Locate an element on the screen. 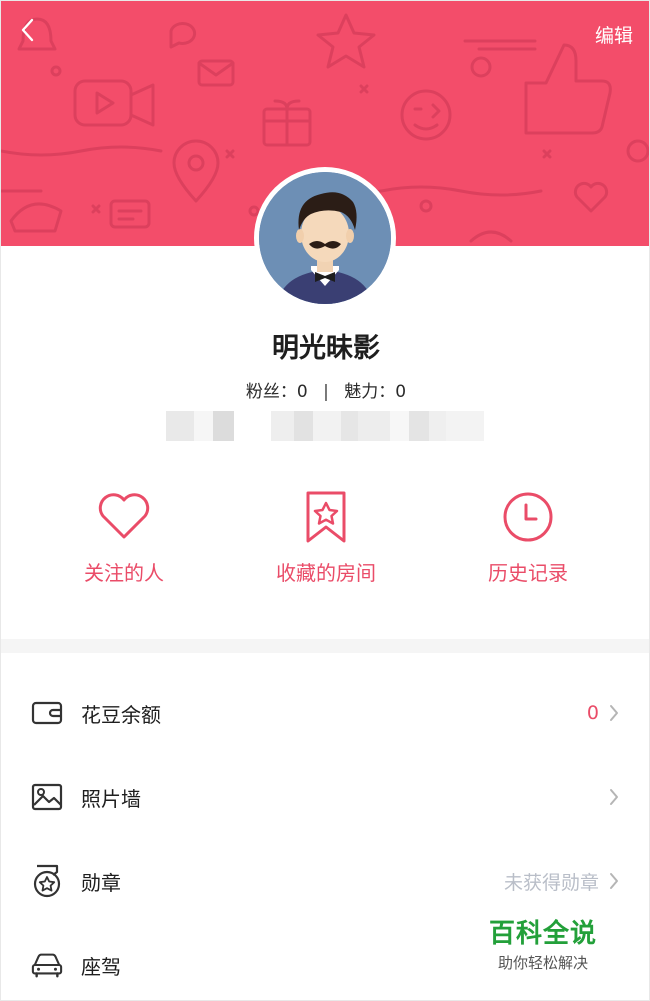 The image size is (650, 1001). redacted-user-id is located at coordinates (325, 426).